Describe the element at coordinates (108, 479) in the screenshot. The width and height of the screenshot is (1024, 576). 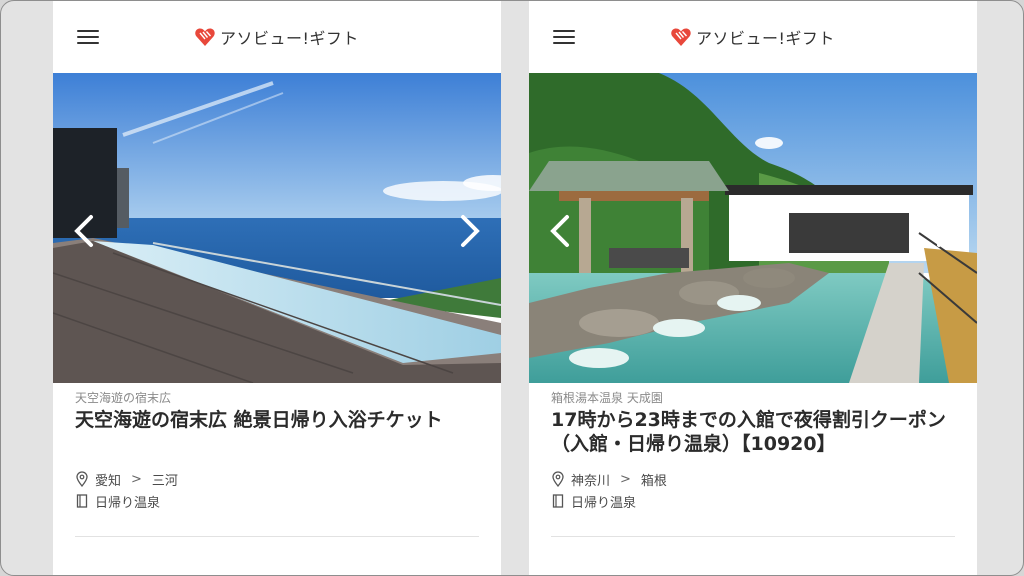
I see `location-prefecture: 愛知` at that location.